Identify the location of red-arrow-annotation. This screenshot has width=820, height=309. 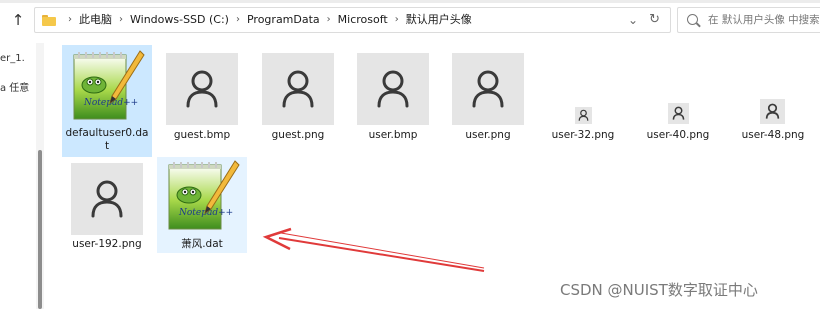
(373, 249).